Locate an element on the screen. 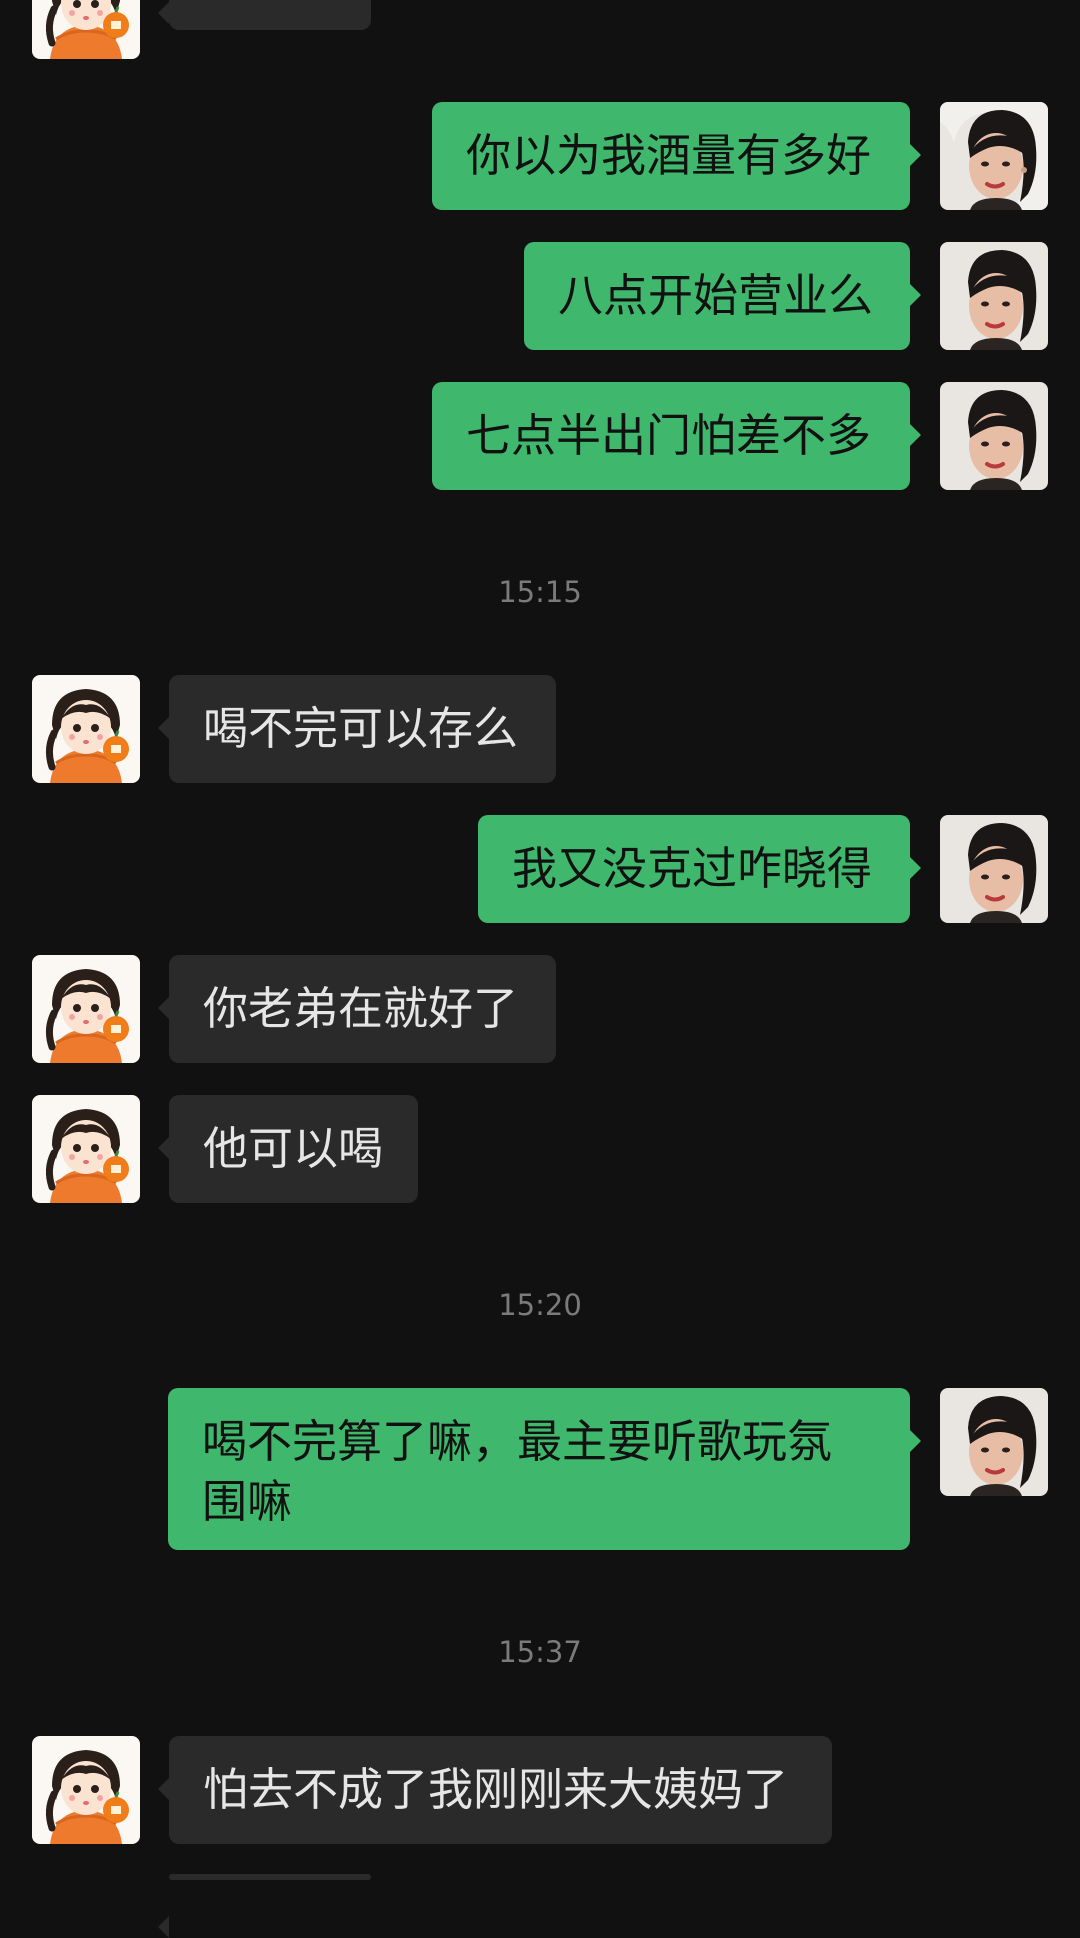 The height and width of the screenshot is (1938, 1080). message-text: 你以为我酒量有多好 is located at coordinates (669, 155).